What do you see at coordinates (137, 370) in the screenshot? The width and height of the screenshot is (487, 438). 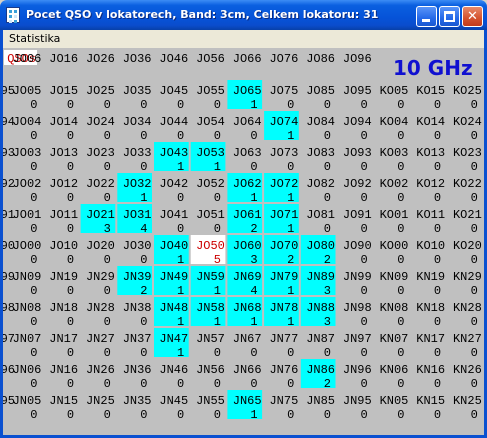 I see `locator-label: JN36` at bounding box center [137, 370].